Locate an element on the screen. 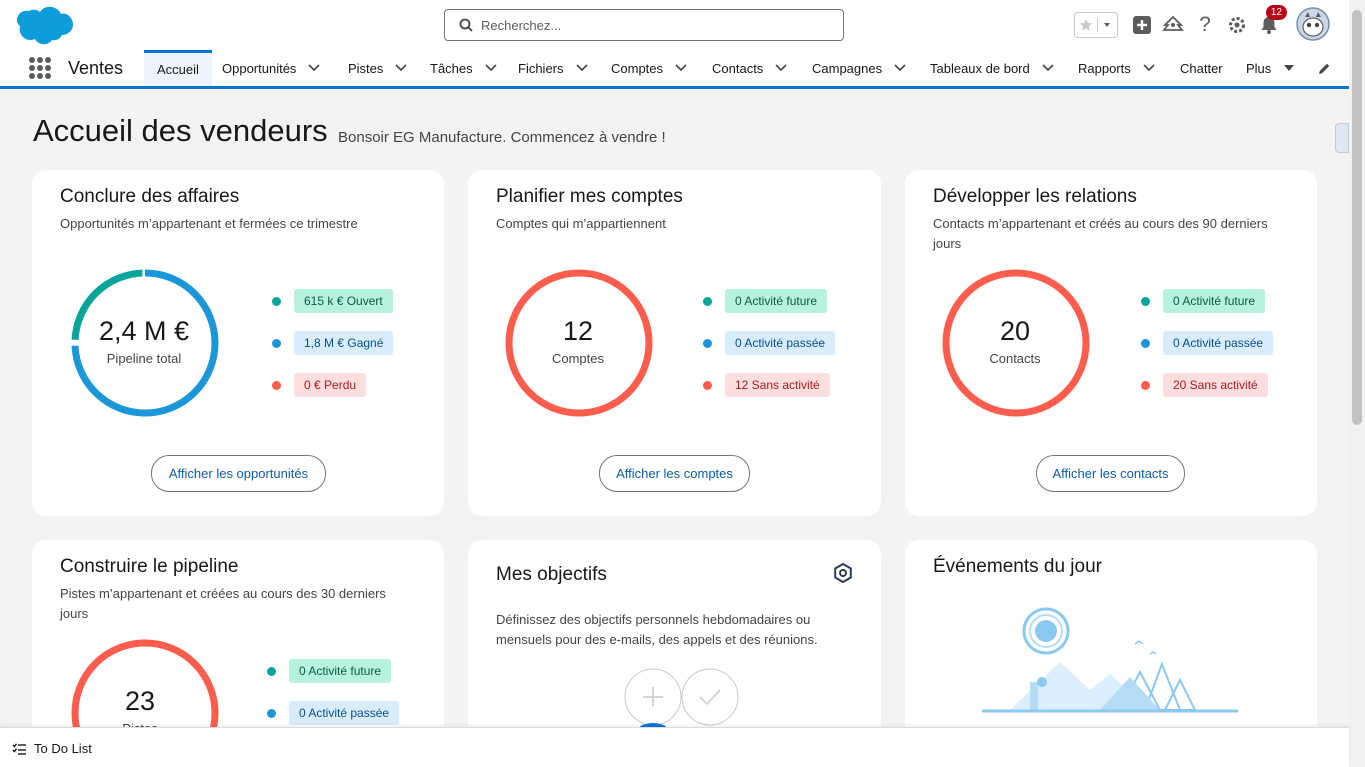 The width and height of the screenshot is (1365, 767). edit-nav-pencil-icon is located at coordinates (1324, 71).